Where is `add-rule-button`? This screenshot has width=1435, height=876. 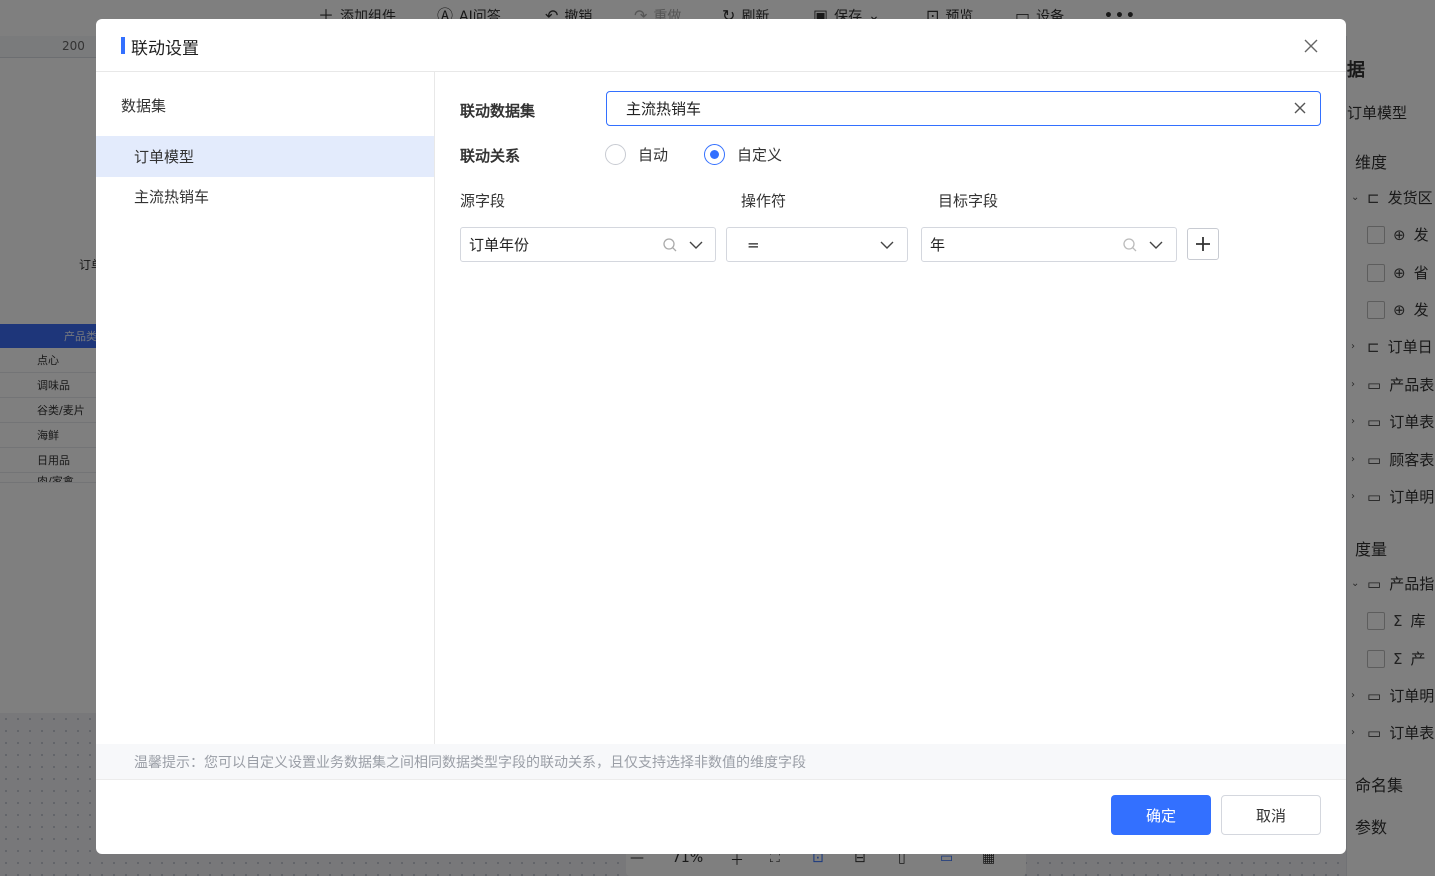 add-rule-button is located at coordinates (1203, 244).